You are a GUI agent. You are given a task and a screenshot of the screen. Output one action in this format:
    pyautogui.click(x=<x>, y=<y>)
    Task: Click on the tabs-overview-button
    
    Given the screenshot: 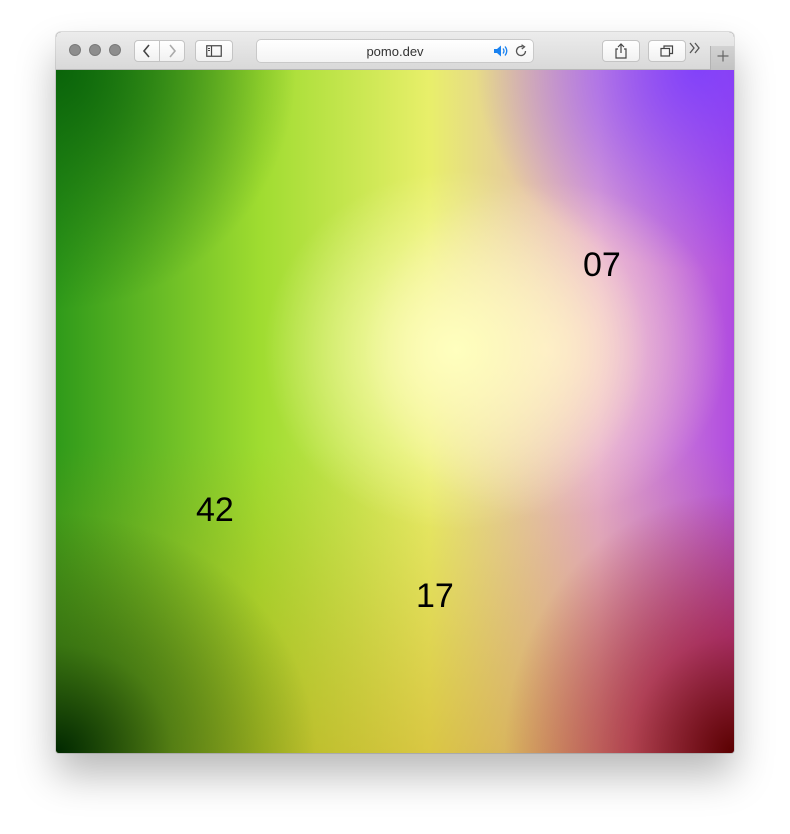 What is the action you would take?
    pyautogui.click(x=667, y=51)
    